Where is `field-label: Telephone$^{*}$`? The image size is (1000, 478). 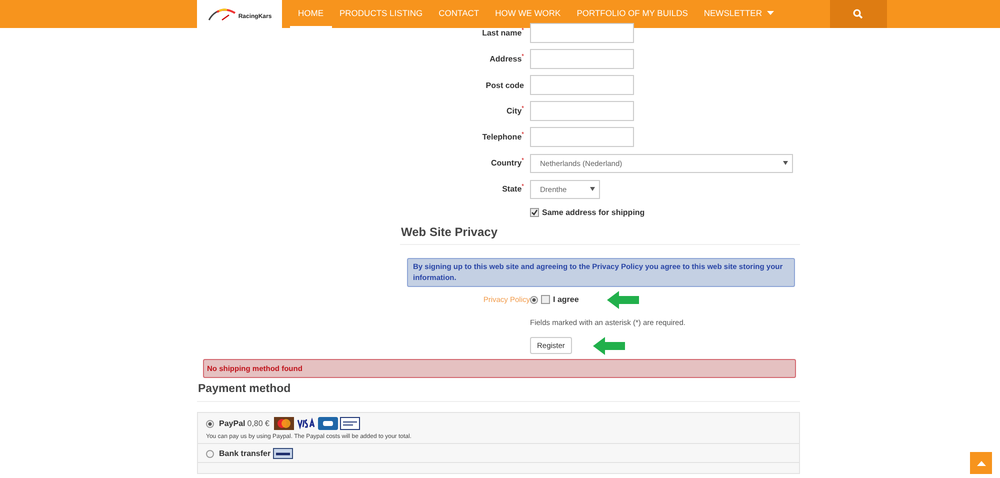 field-label: Telephone$^{*}$ is located at coordinates (503, 137).